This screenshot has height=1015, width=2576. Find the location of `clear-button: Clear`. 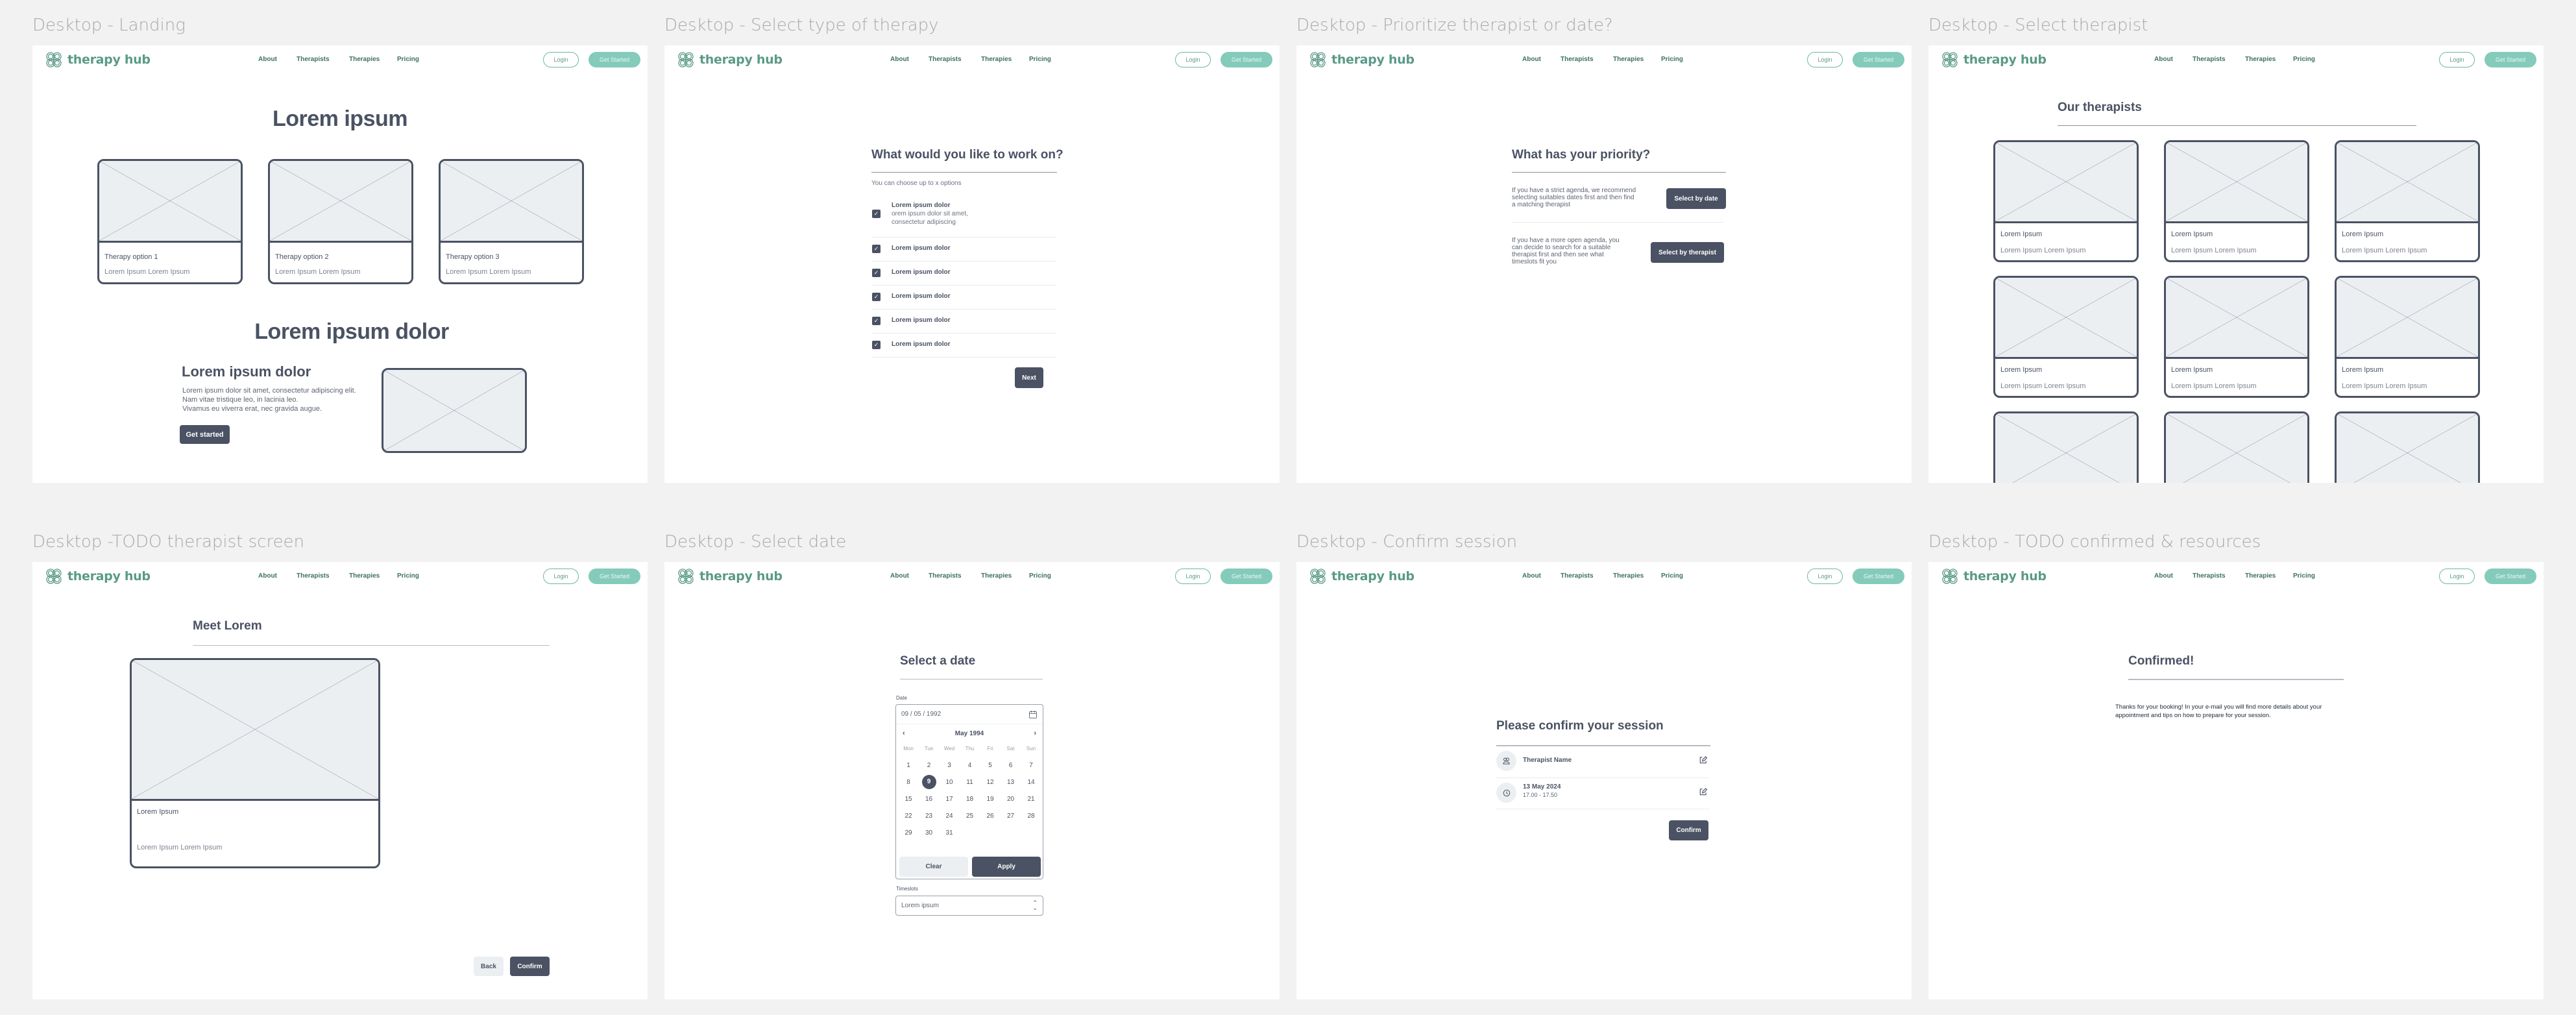

clear-button: Clear is located at coordinates (933, 867).